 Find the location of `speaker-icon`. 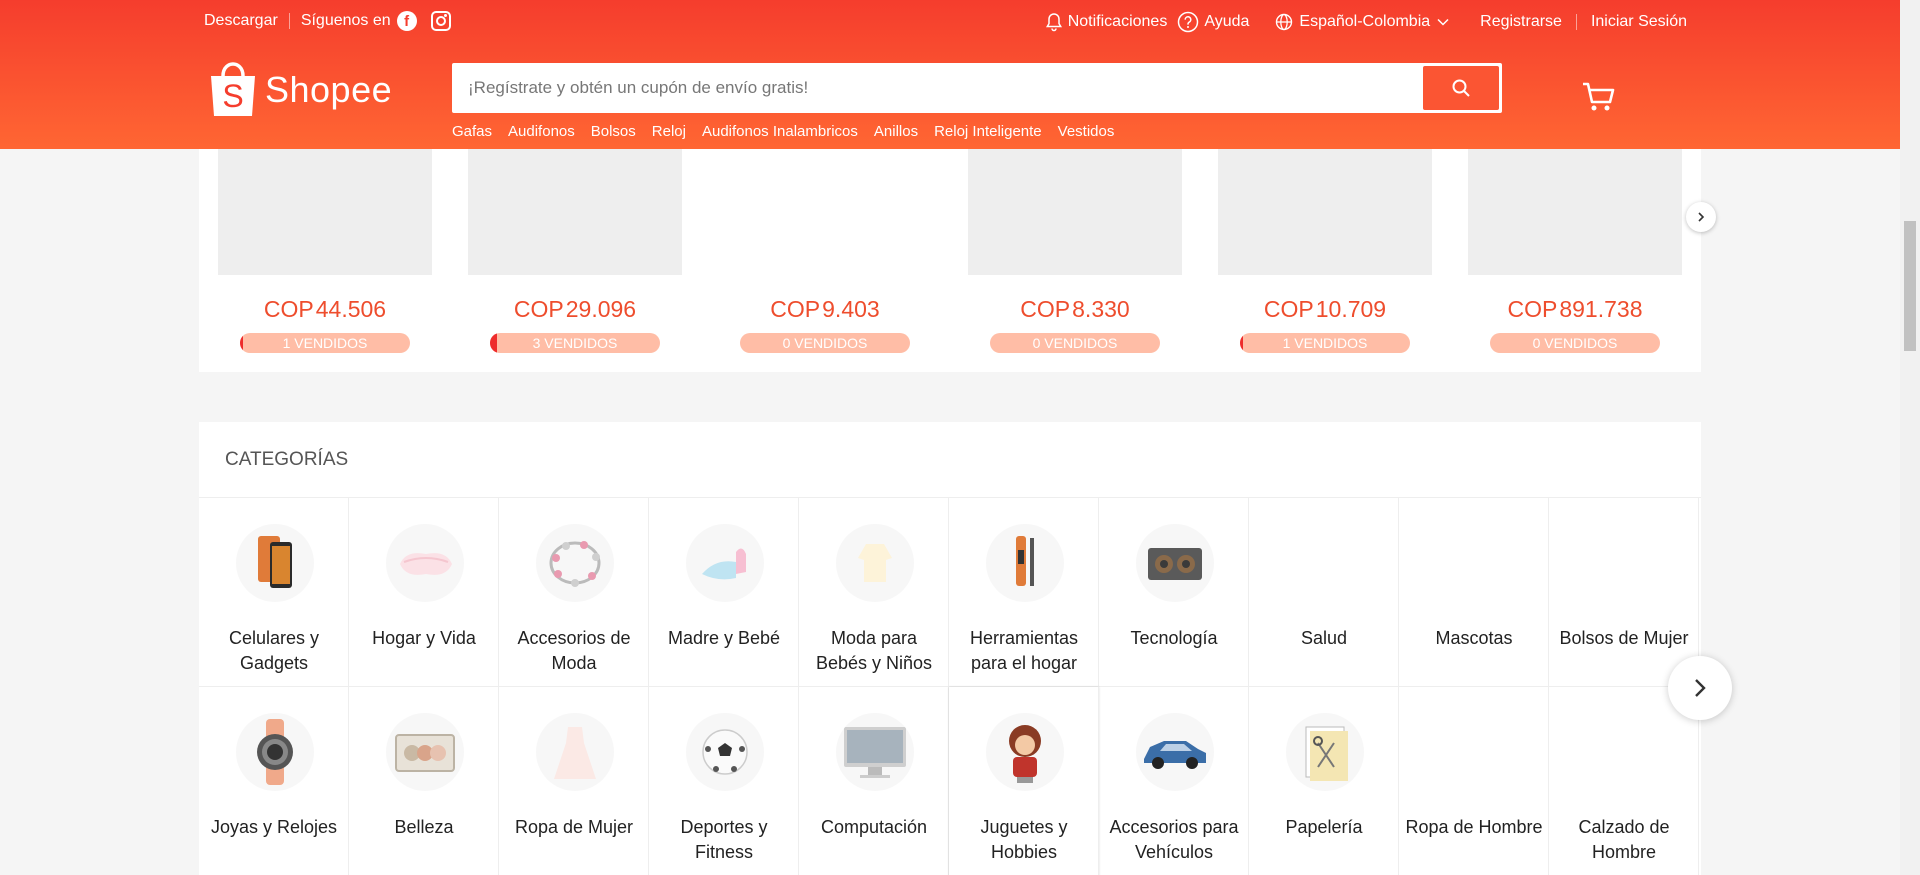

speaker-icon is located at coordinates (1175, 563).